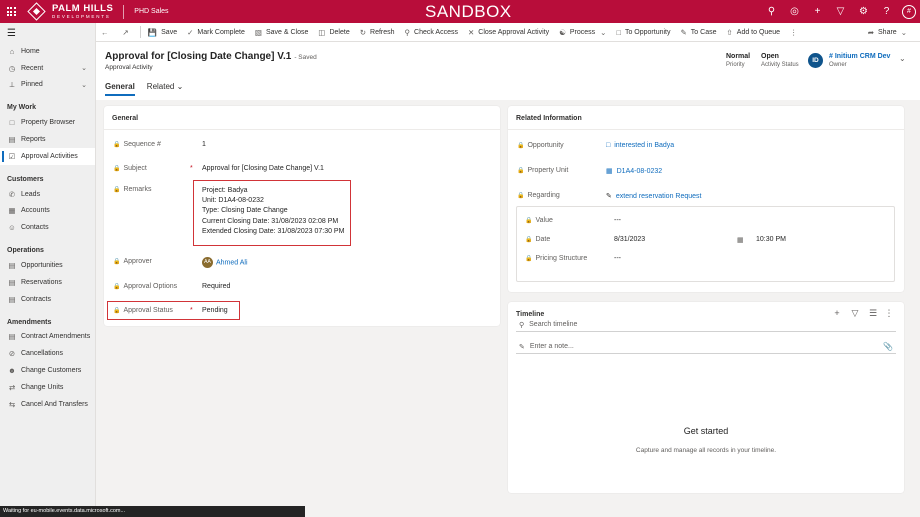 Image resolution: width=920 pixels, height=517 pixels. Describe the element at coordinates (151, 11) in the screenshot. I see `app-name: PHD Sales` at that location.